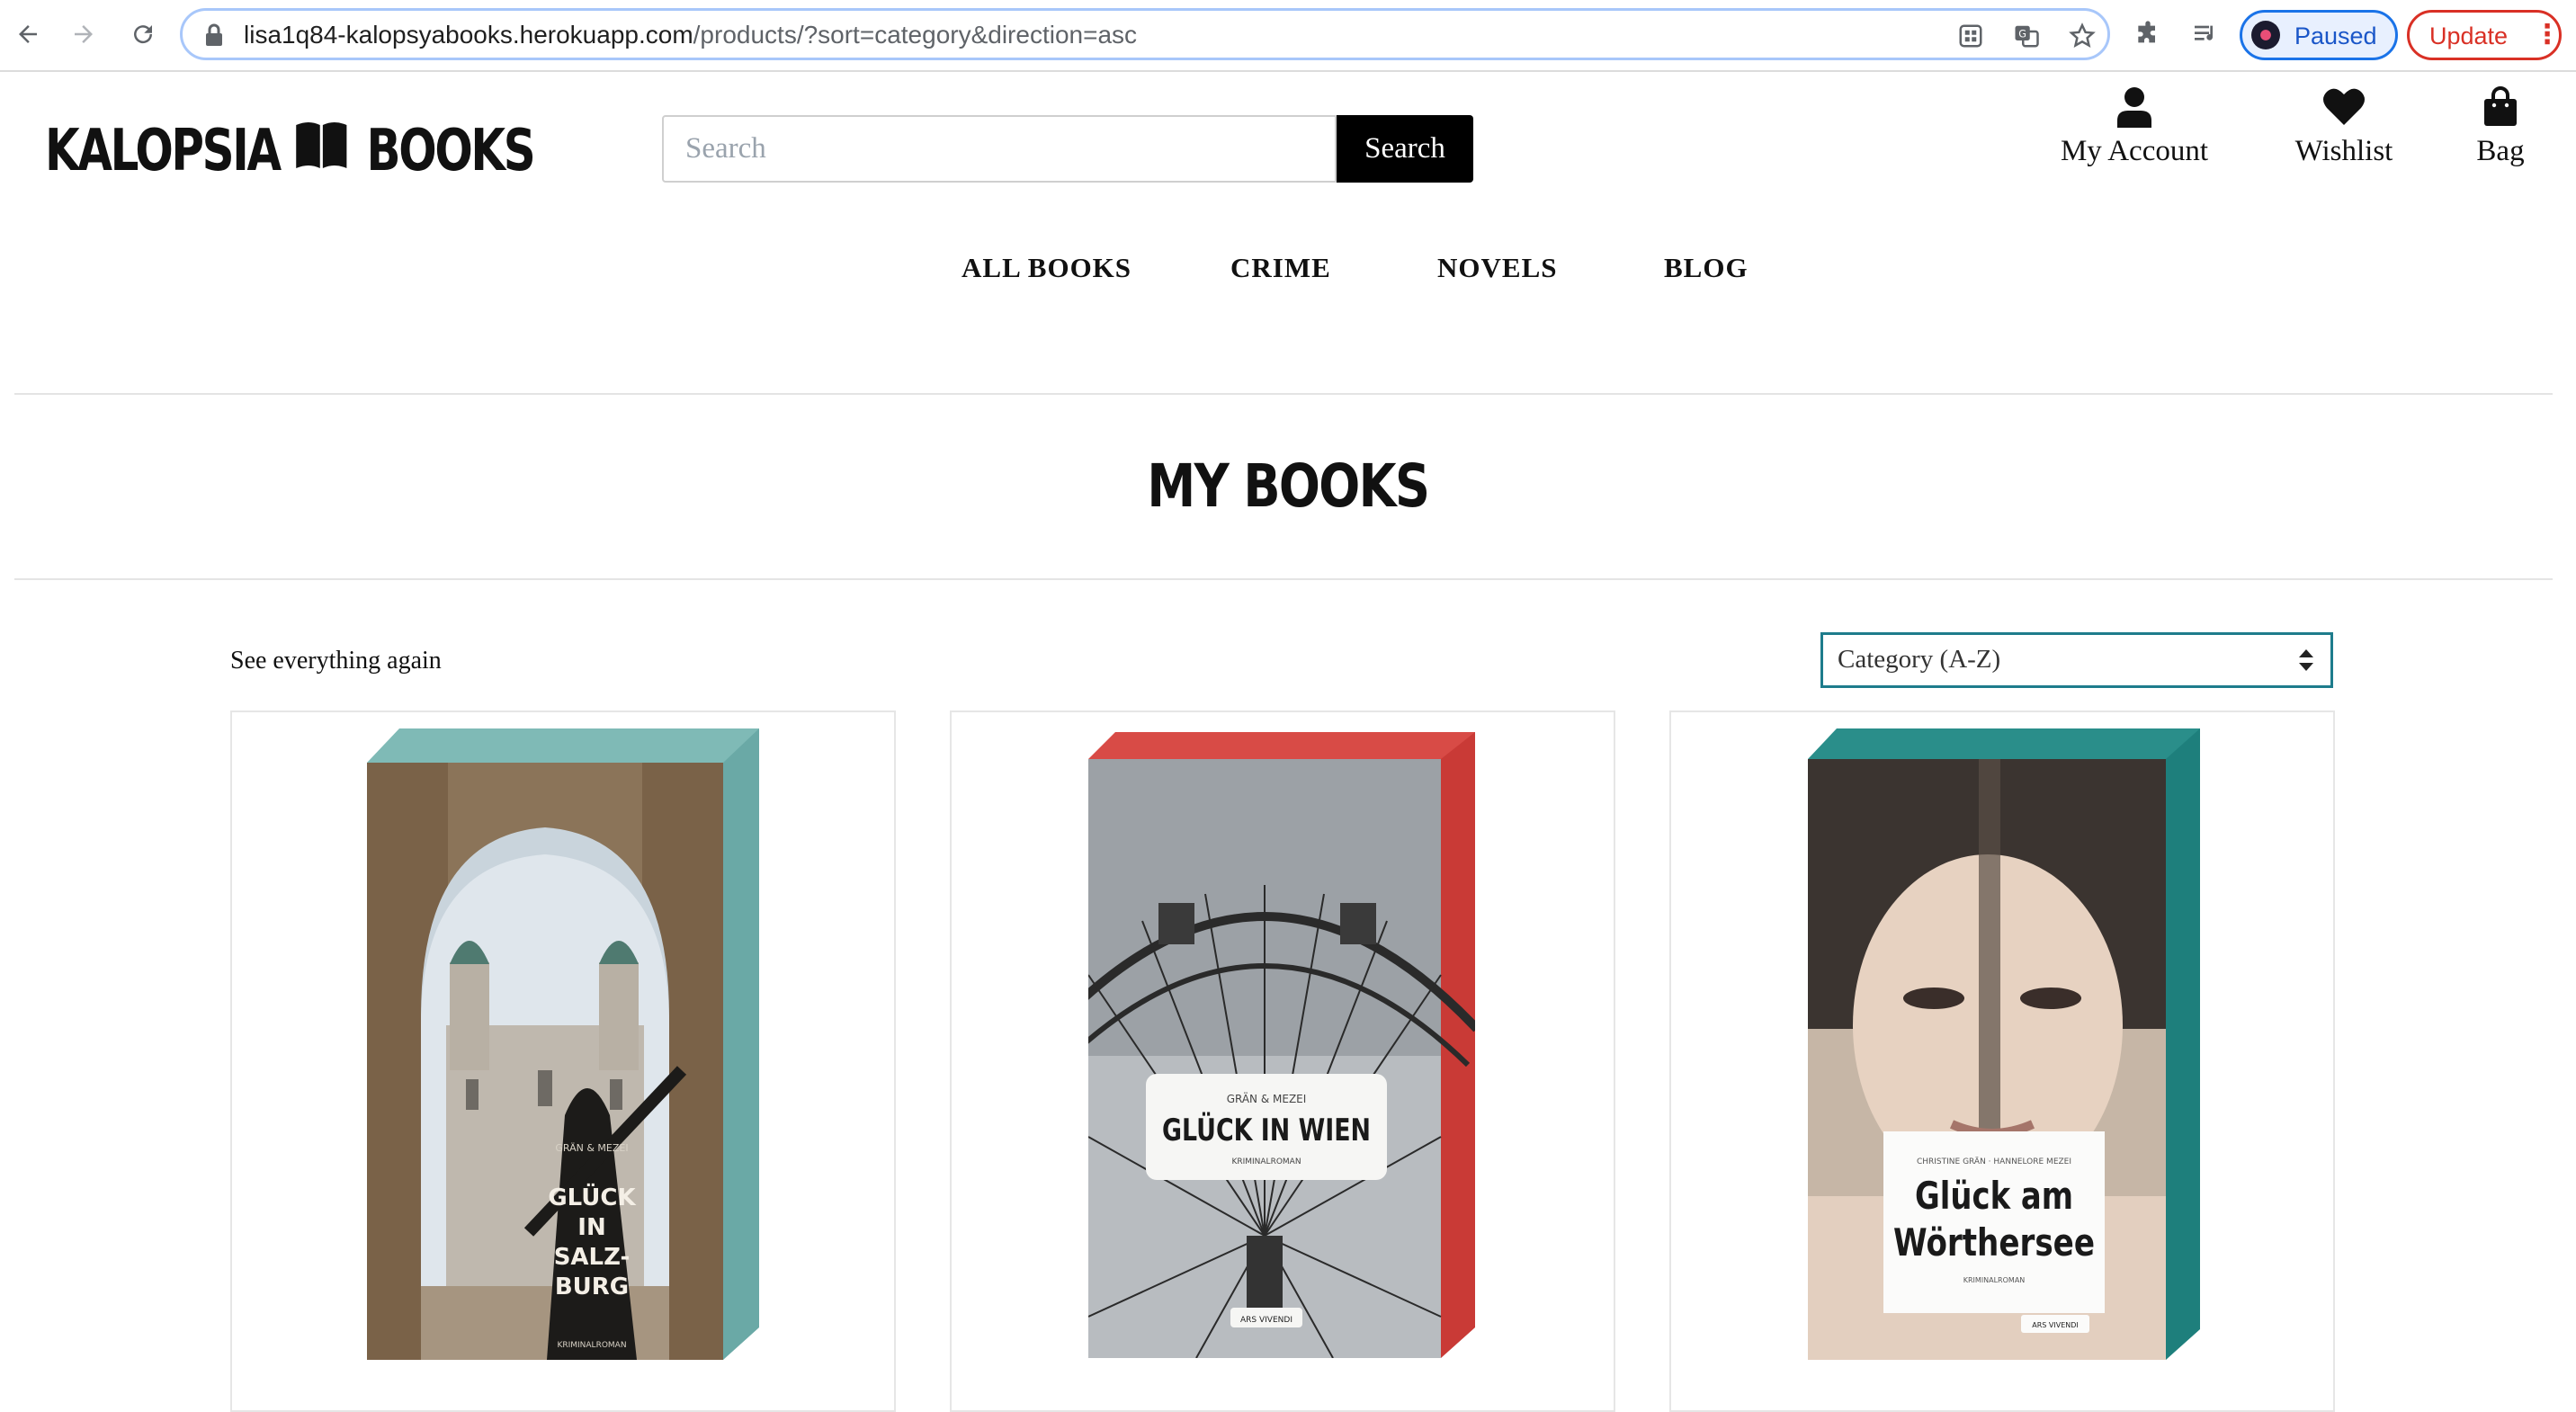 The height and width of the screenshot is (1412, 2576). What do you see at coordinates (915, 35) in the screenshot?
I see `url-path: /products/?sort=category&direction=asc` at bounding box center [915, 35].